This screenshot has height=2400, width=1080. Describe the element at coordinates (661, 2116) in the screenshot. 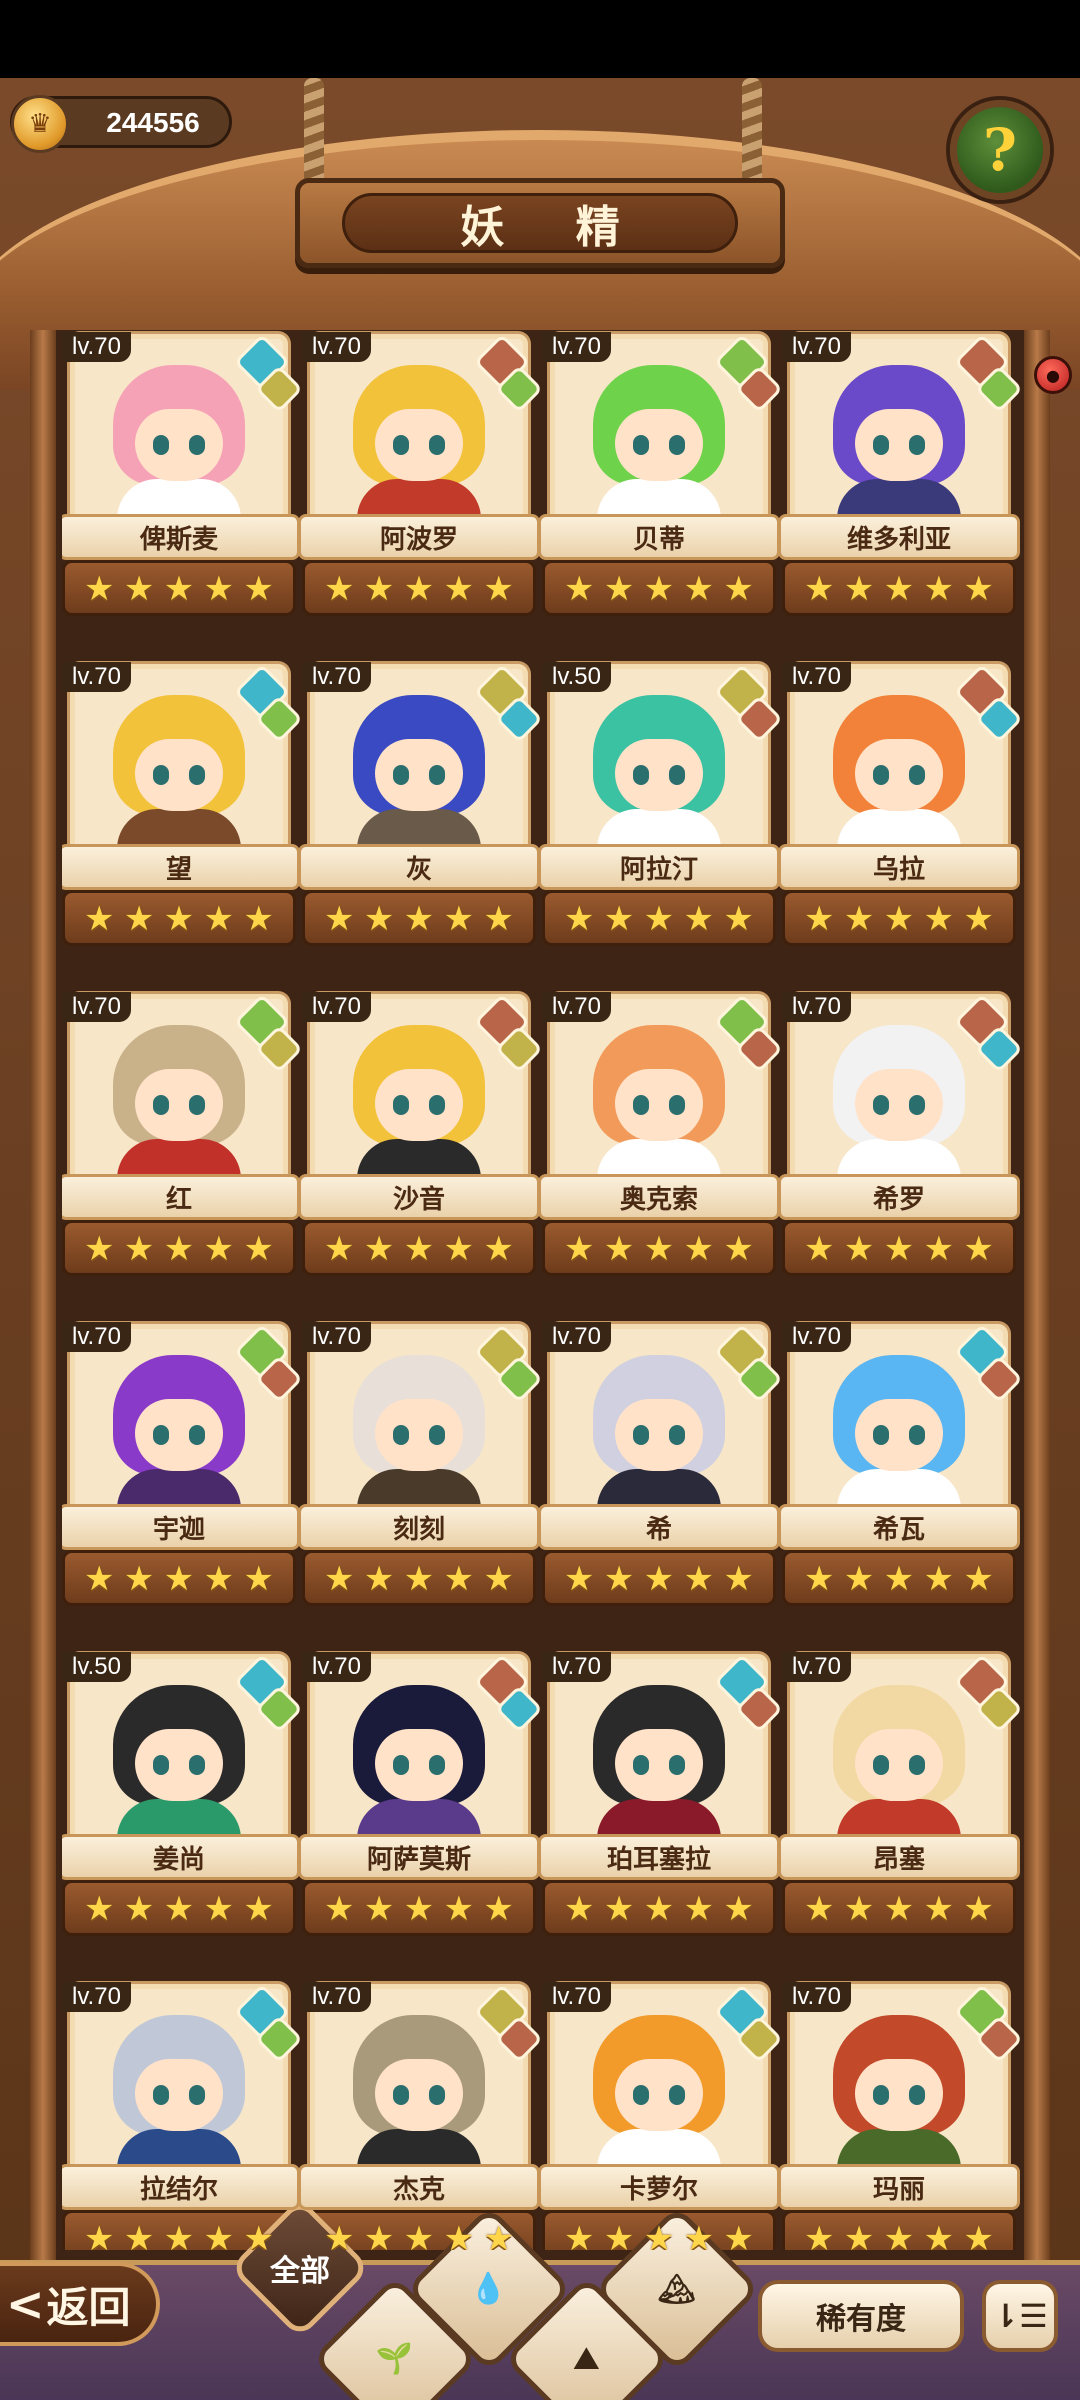

I see `fairy-card: lv.70 卡萝尔 ★ ★ ★ ★ ★` at that location.